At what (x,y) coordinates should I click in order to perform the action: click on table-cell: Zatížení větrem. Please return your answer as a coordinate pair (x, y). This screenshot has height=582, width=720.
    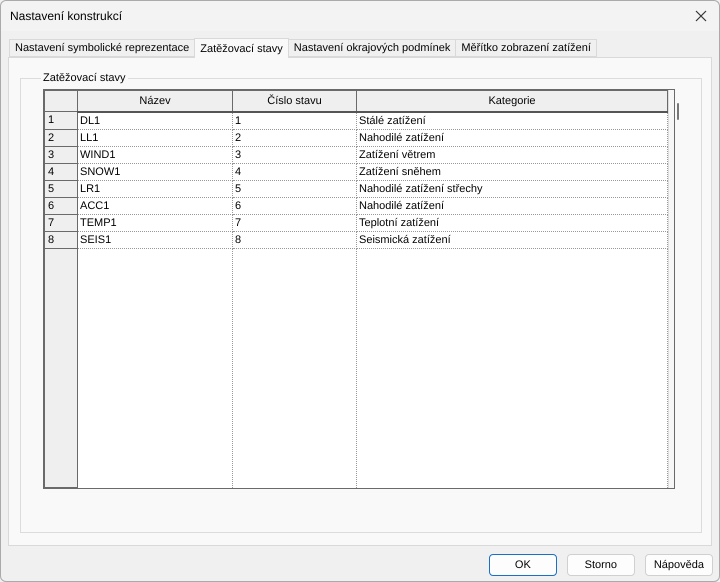
    Looking at the image, I should click on (512, 154).